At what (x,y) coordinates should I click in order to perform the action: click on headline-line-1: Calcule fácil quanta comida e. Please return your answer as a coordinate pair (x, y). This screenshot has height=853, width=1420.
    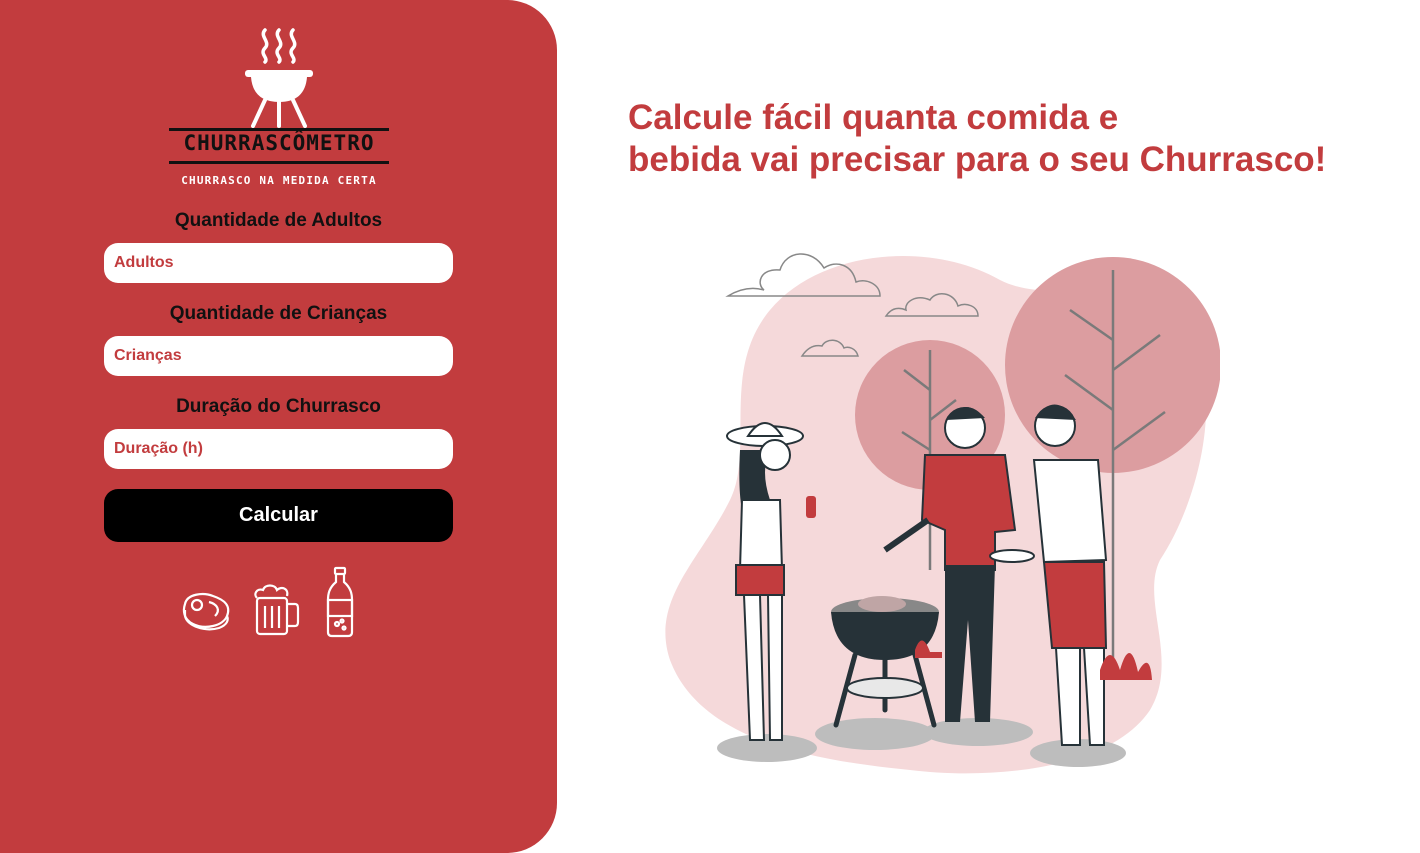
    Looking at the image, I should click on (873, 117).